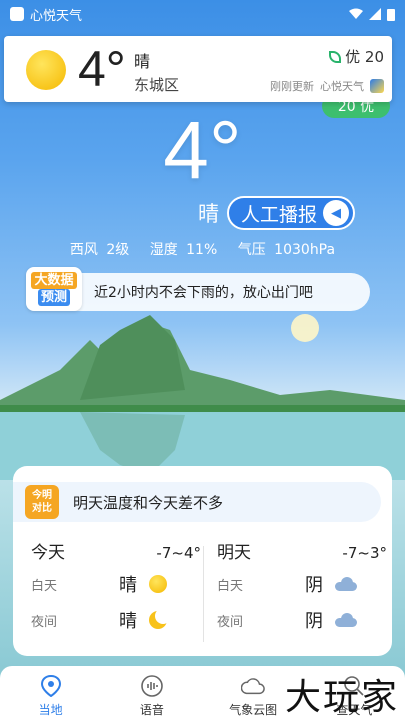 The height and width of the screenshot is (720, 405). Describe the element at coordinates (51, 686) in the screenshot. I see `location-pin-icon` at that location.